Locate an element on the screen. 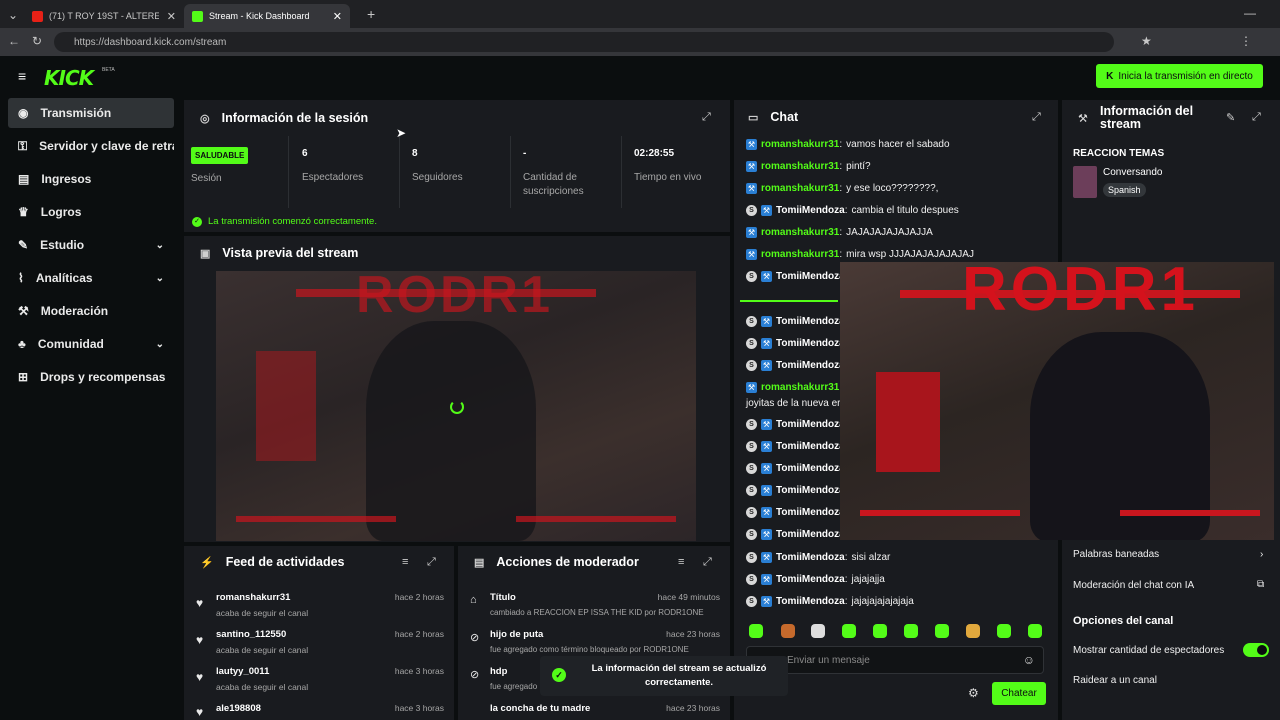 The image size is (1280, 720). moderator-badge-icon: ⚒ is located at coordinates (751, 254).